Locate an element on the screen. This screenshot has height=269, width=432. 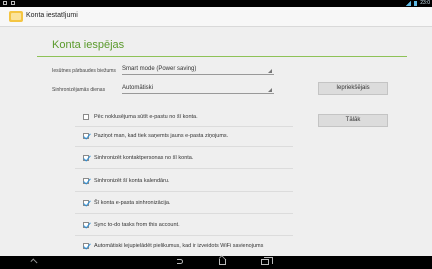
app-title: Konta iestatījumi is located at coordinates (52, 15).